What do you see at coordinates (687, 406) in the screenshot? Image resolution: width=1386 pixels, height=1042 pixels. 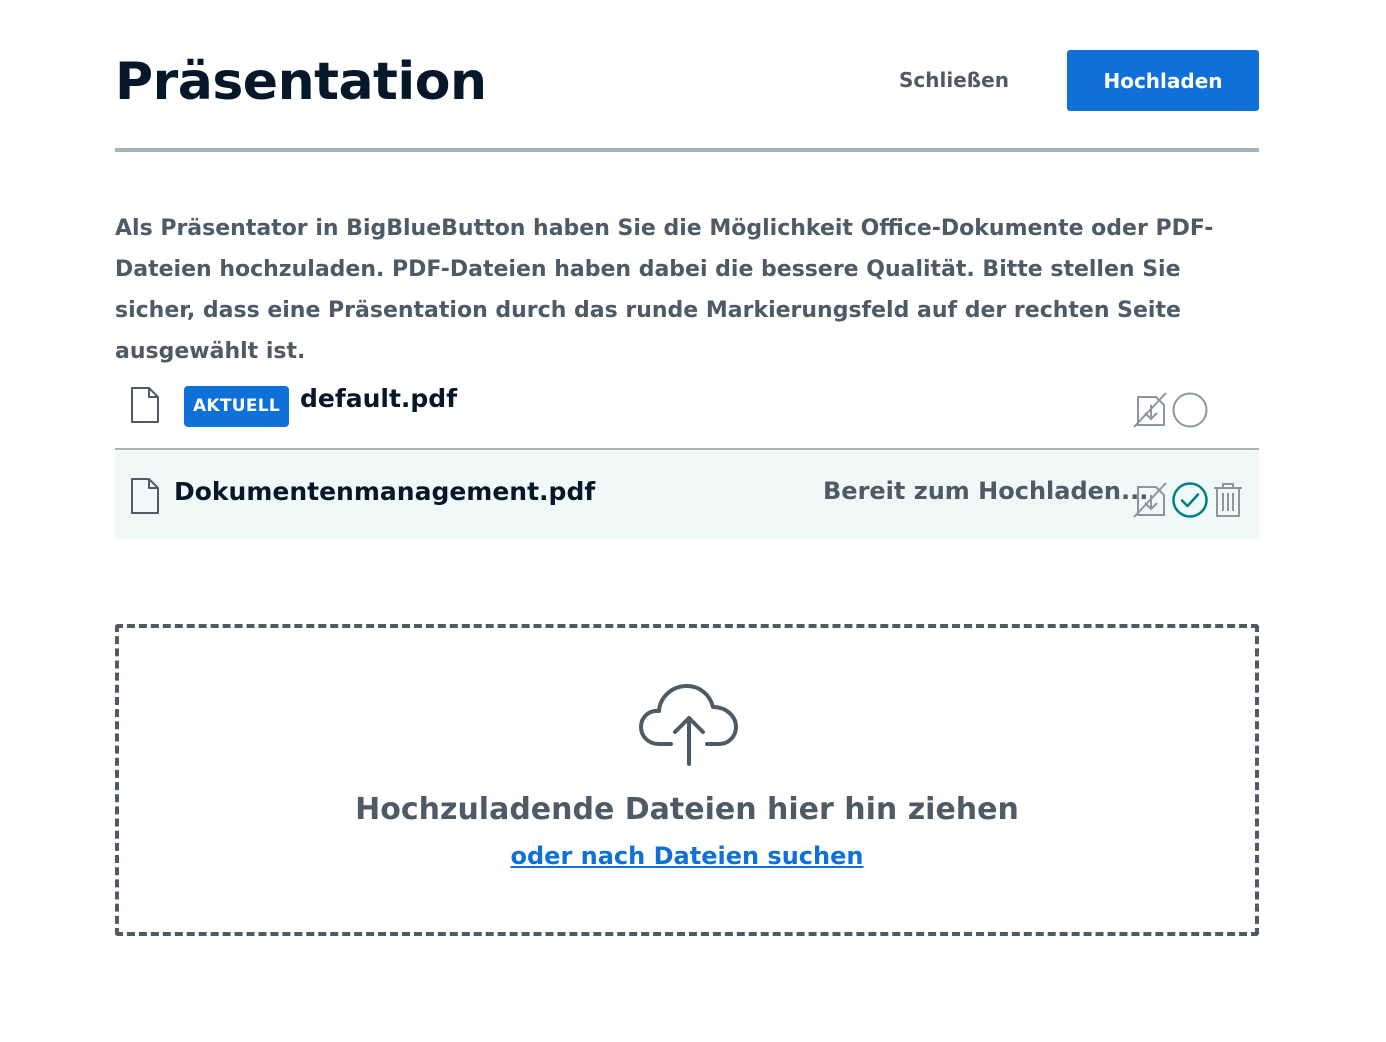 I see `file-row-default: AKTUELL default.pdf` at bounding box center [687, 406].